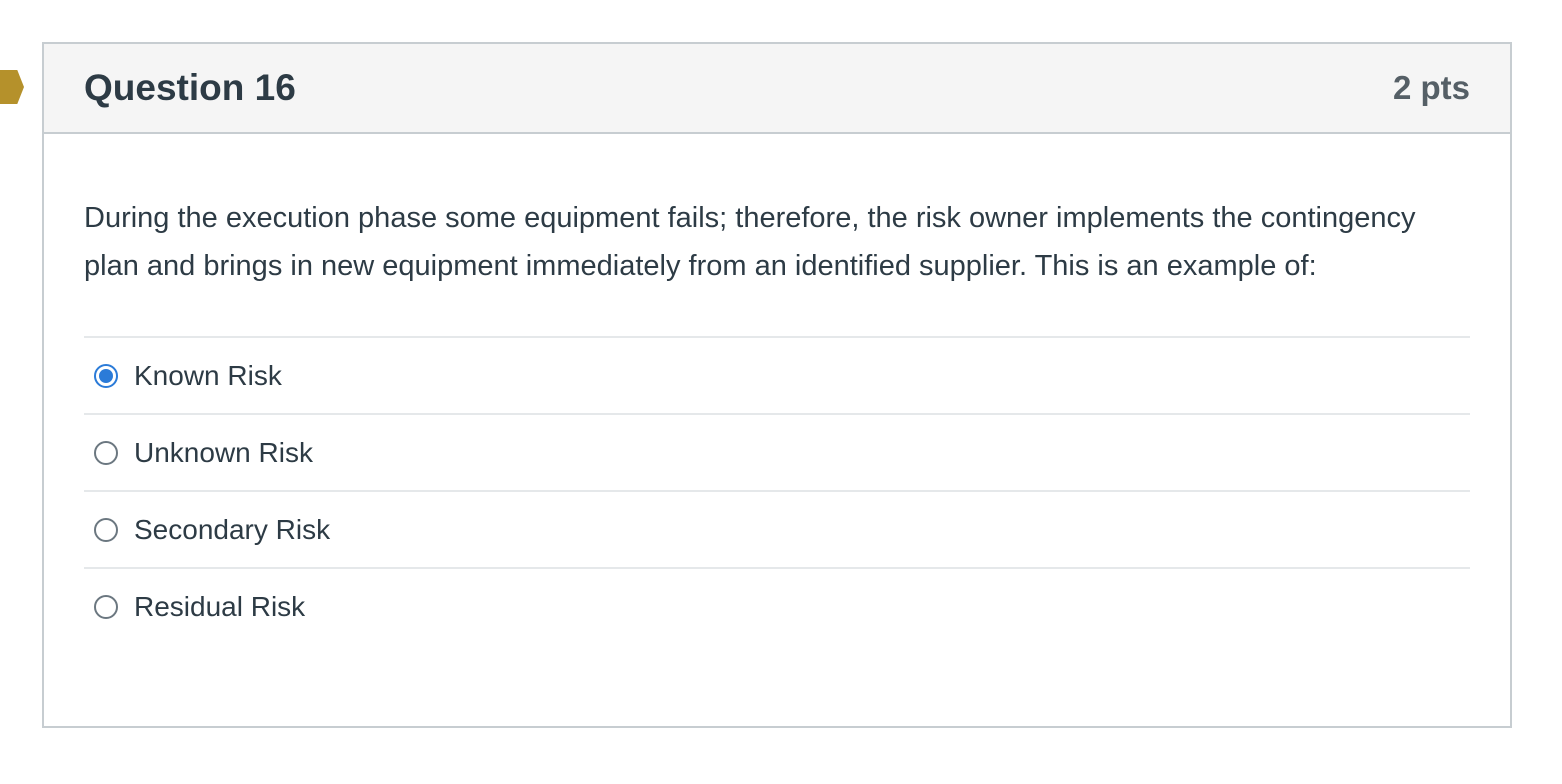  Describe the element at coordinates (232, 529) in the screenshot. I see `answer-label: Secondary Risk` at that location.